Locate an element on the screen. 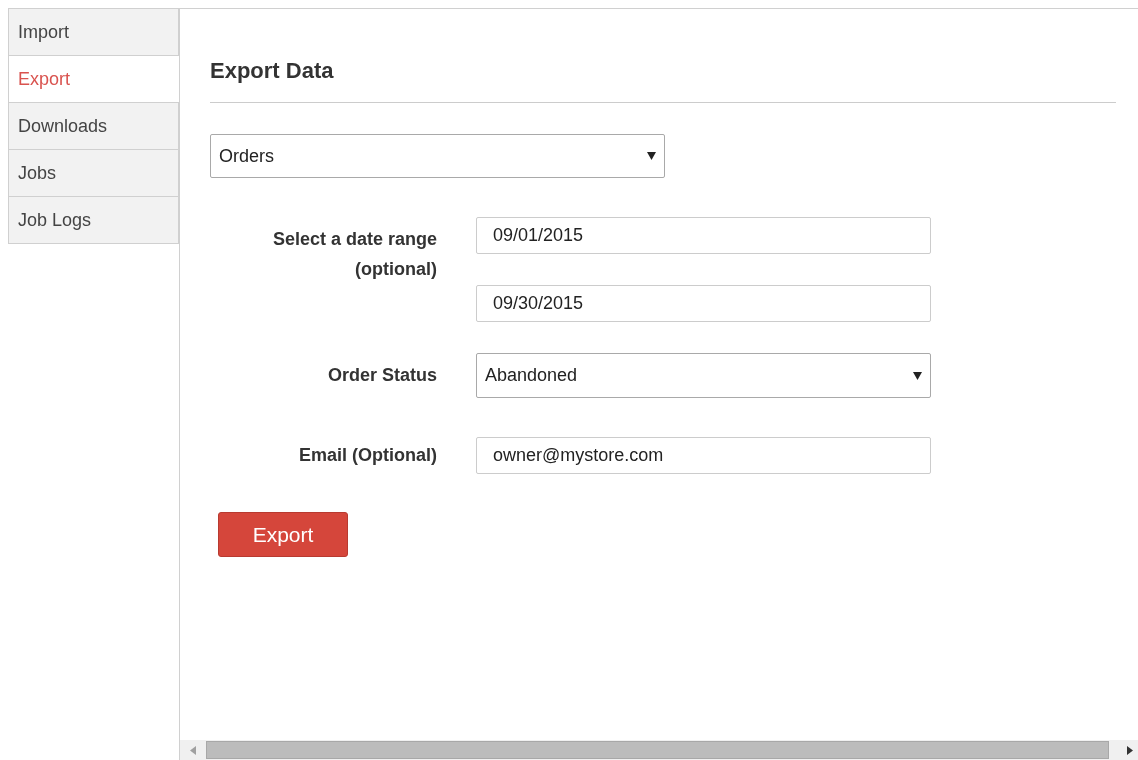 The width and height of the screenshot is (1138, 760). field-label: Order Status is located at coordinates (381, 375).